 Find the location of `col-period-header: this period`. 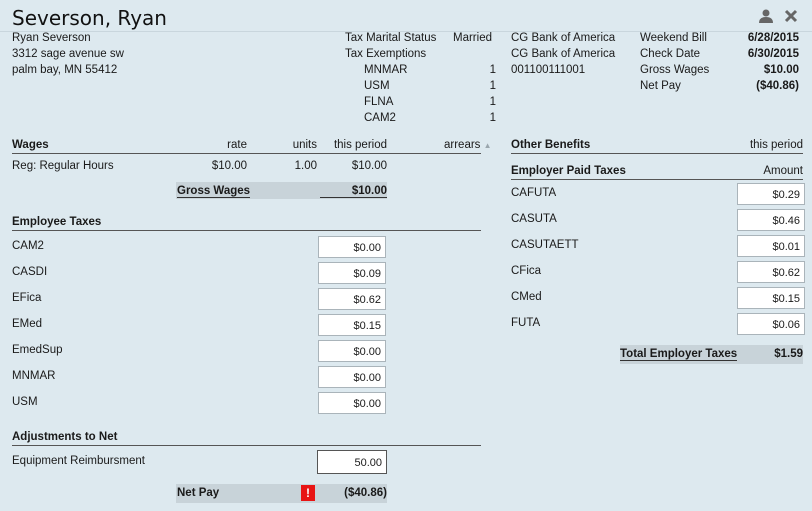

col-period-header: this period is located at coordinates (360, 145).